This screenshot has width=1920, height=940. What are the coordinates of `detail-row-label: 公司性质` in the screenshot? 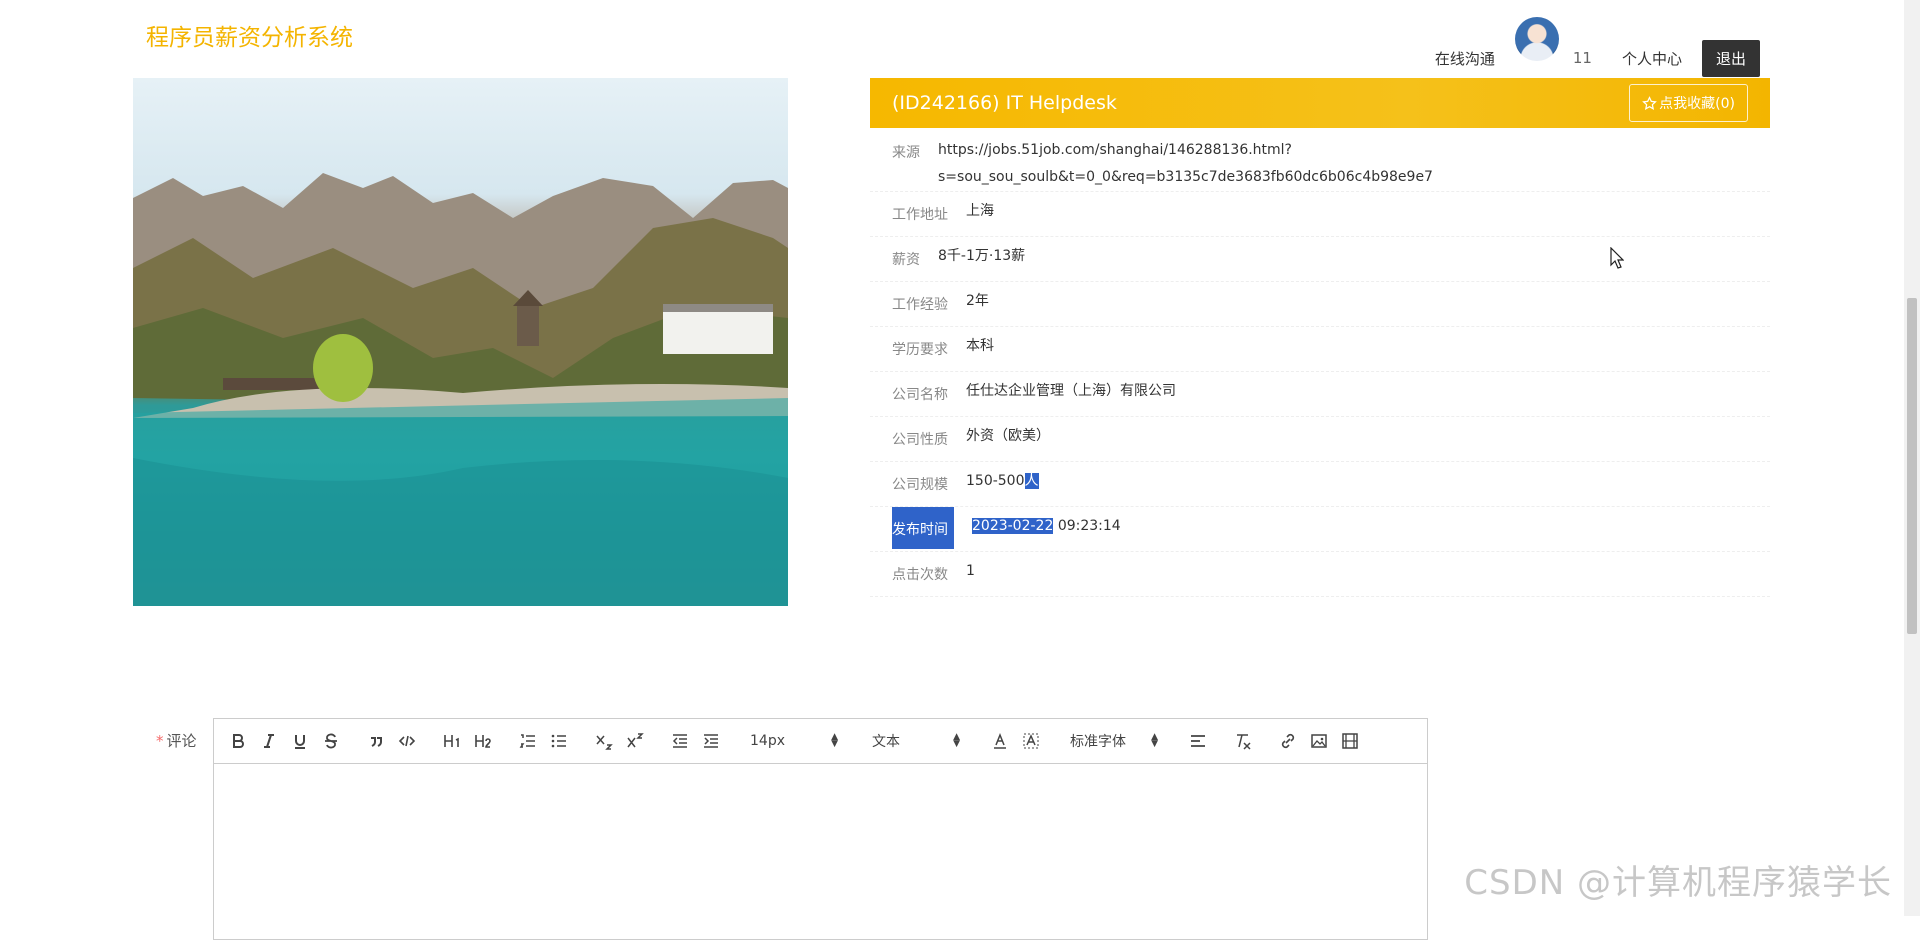 It's located at (920, 440).